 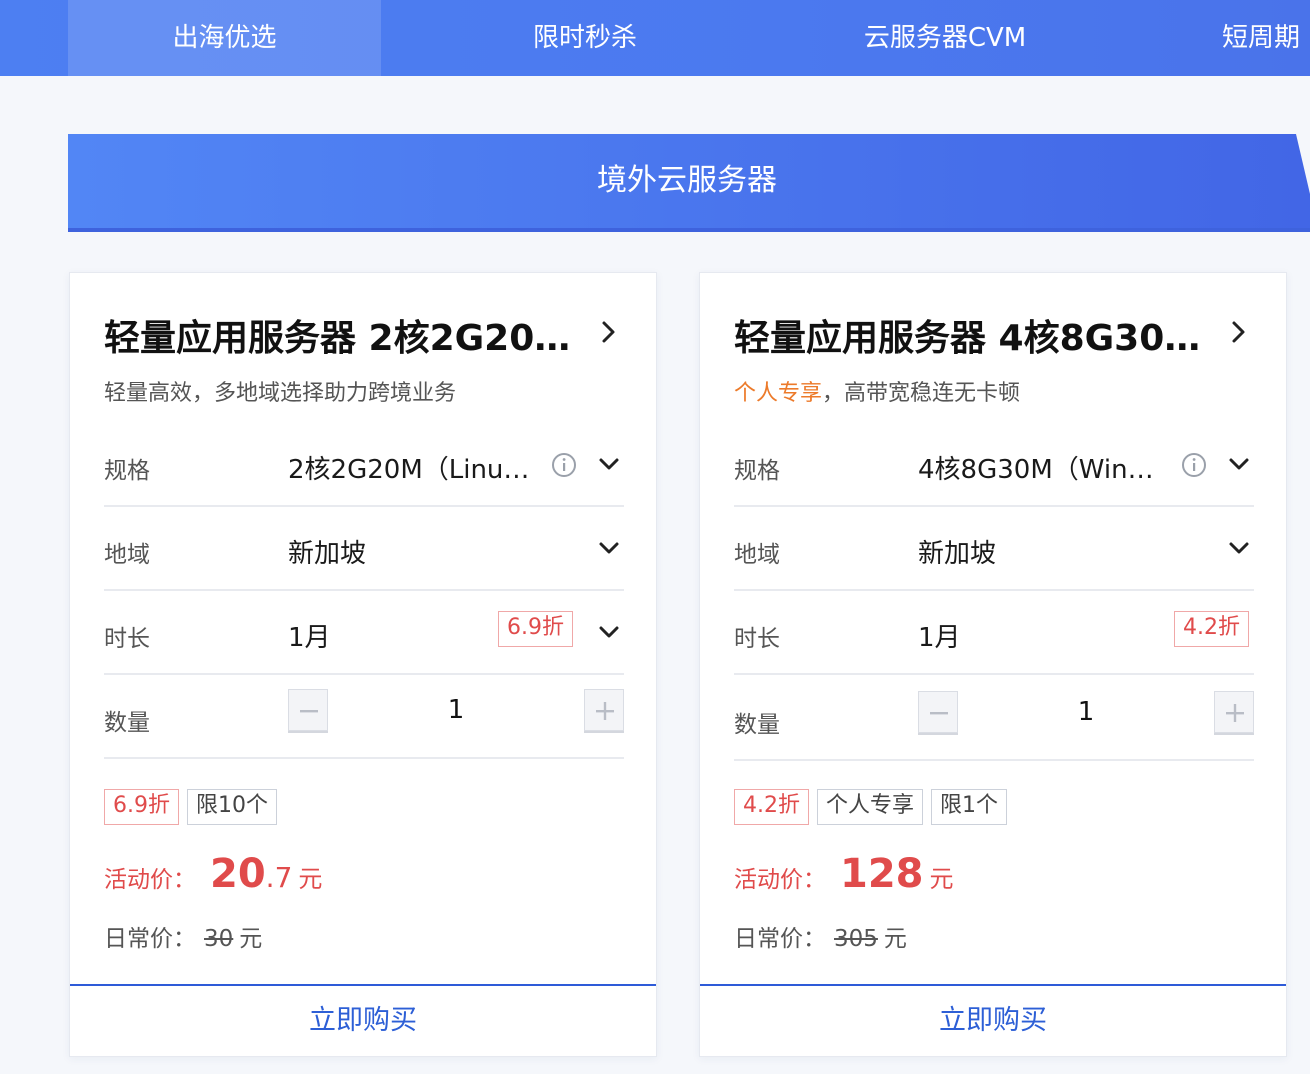 I want to click on tab-short-term: 短周期, so click(x=1255, y=38).